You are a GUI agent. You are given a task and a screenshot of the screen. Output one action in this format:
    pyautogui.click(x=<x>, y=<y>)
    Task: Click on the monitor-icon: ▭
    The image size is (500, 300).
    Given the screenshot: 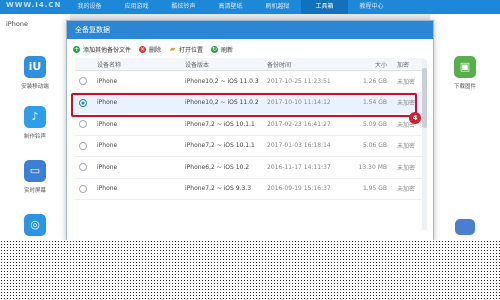 What is the action you would take?
    pyautogui.click(x=35, y=171)
    